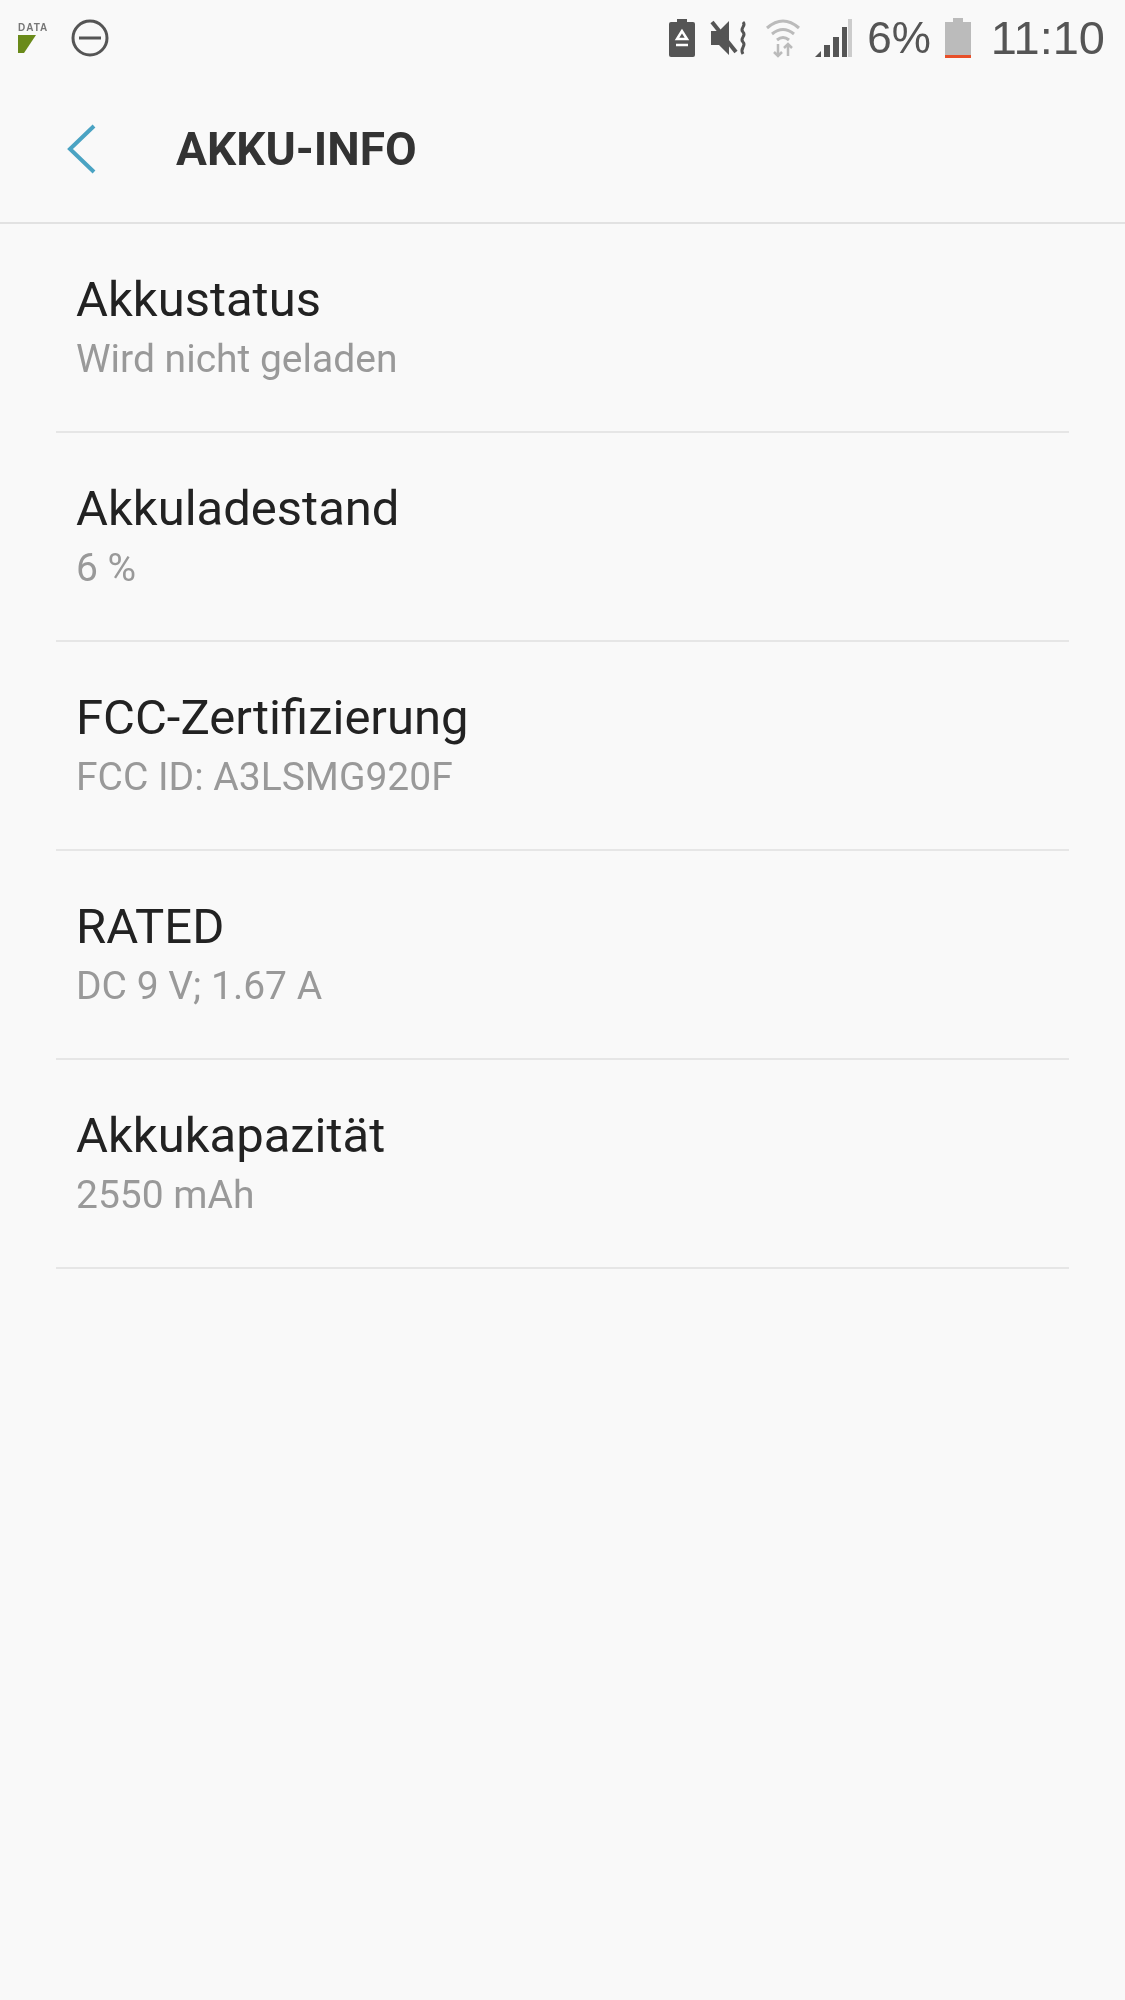  Describe the element at coordinates (107, 568) in the screenshot. I see `item-value: 6 %` at that location.